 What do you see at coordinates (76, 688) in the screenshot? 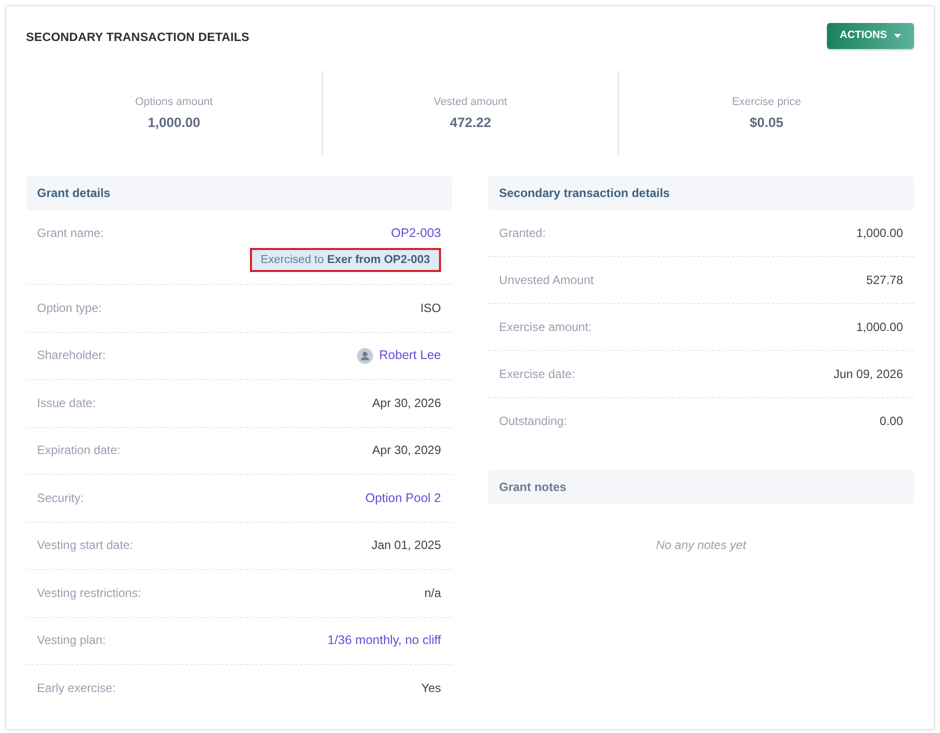
I see `field-label: Early exercise:` at bounding box center [76, 688].